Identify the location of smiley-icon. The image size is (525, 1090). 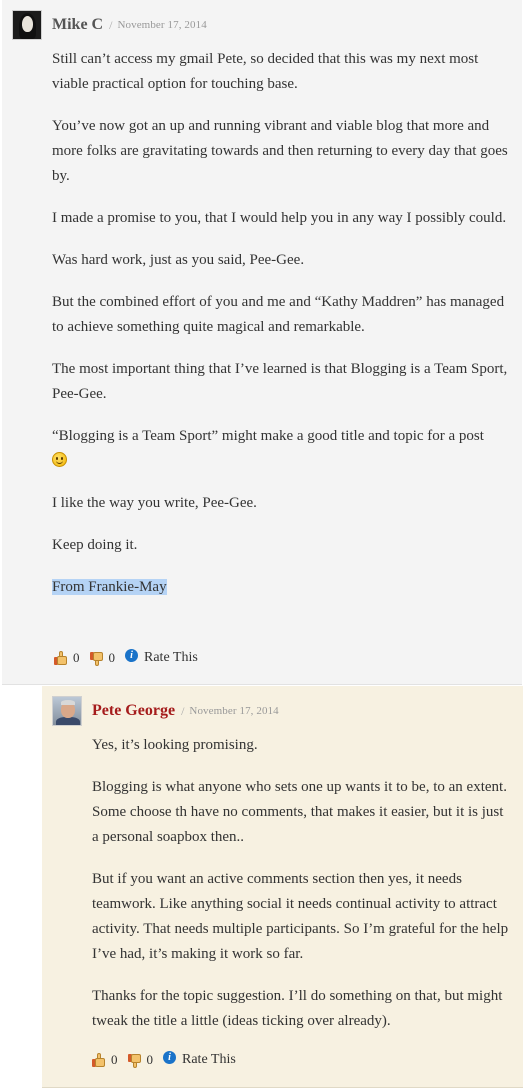
(59, 459).